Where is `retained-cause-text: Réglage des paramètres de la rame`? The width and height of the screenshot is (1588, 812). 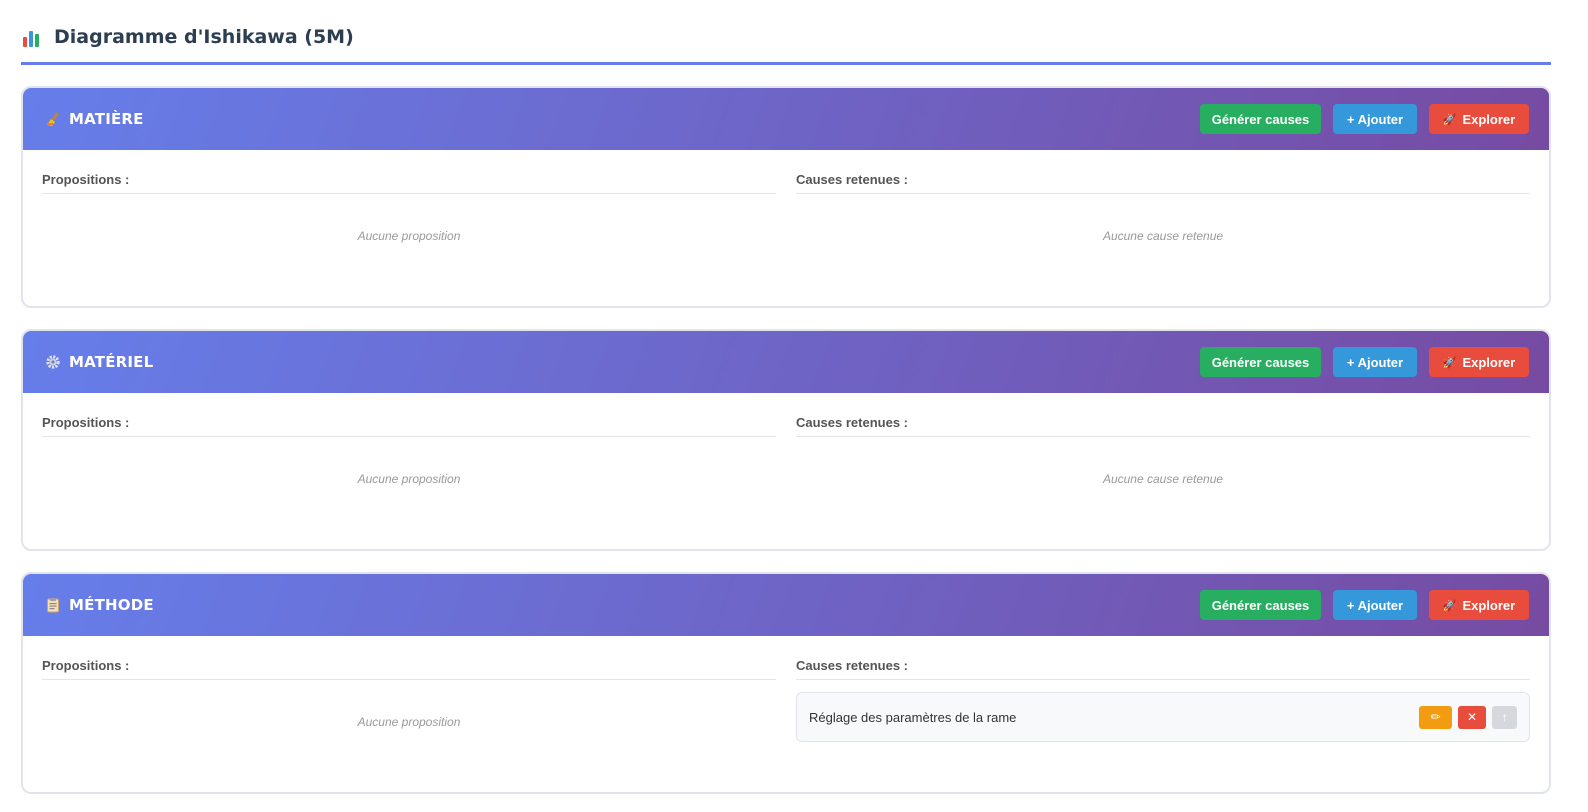 retained-cause-text: Réglage des paramètres de la rame is located at coordinates (913, 717).